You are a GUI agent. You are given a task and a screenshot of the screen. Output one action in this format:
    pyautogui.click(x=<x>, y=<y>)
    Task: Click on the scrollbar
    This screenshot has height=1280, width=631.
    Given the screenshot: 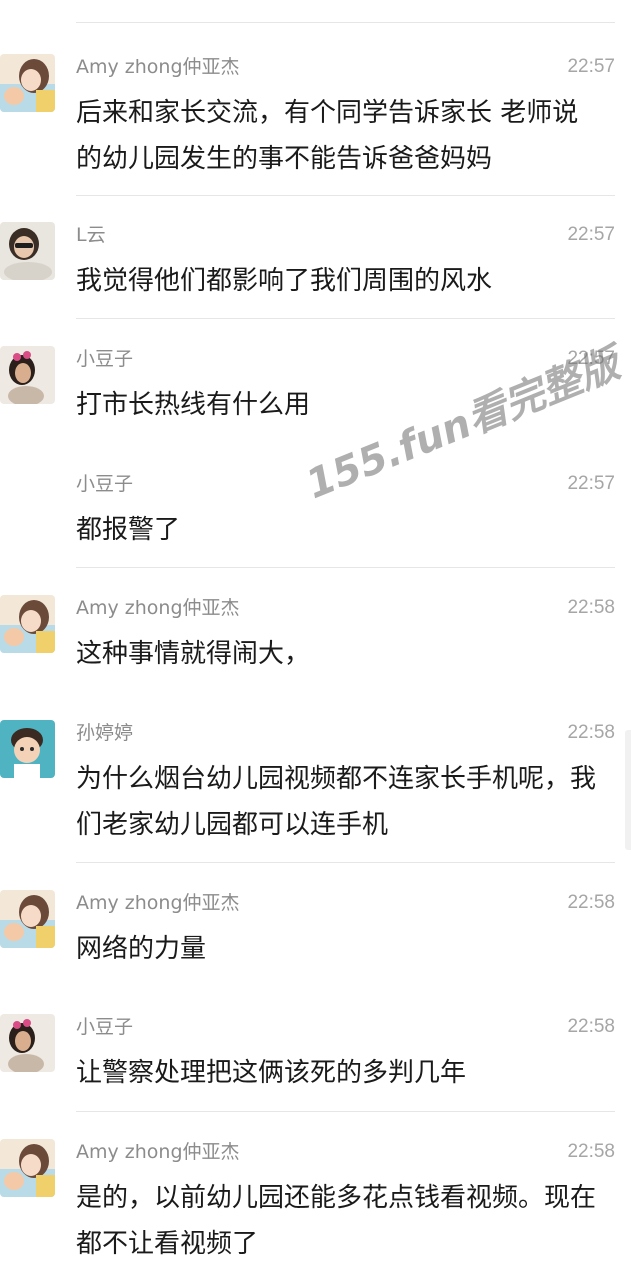 What is the action you would take?
    pyautogui.click(x=628, y=790)
    